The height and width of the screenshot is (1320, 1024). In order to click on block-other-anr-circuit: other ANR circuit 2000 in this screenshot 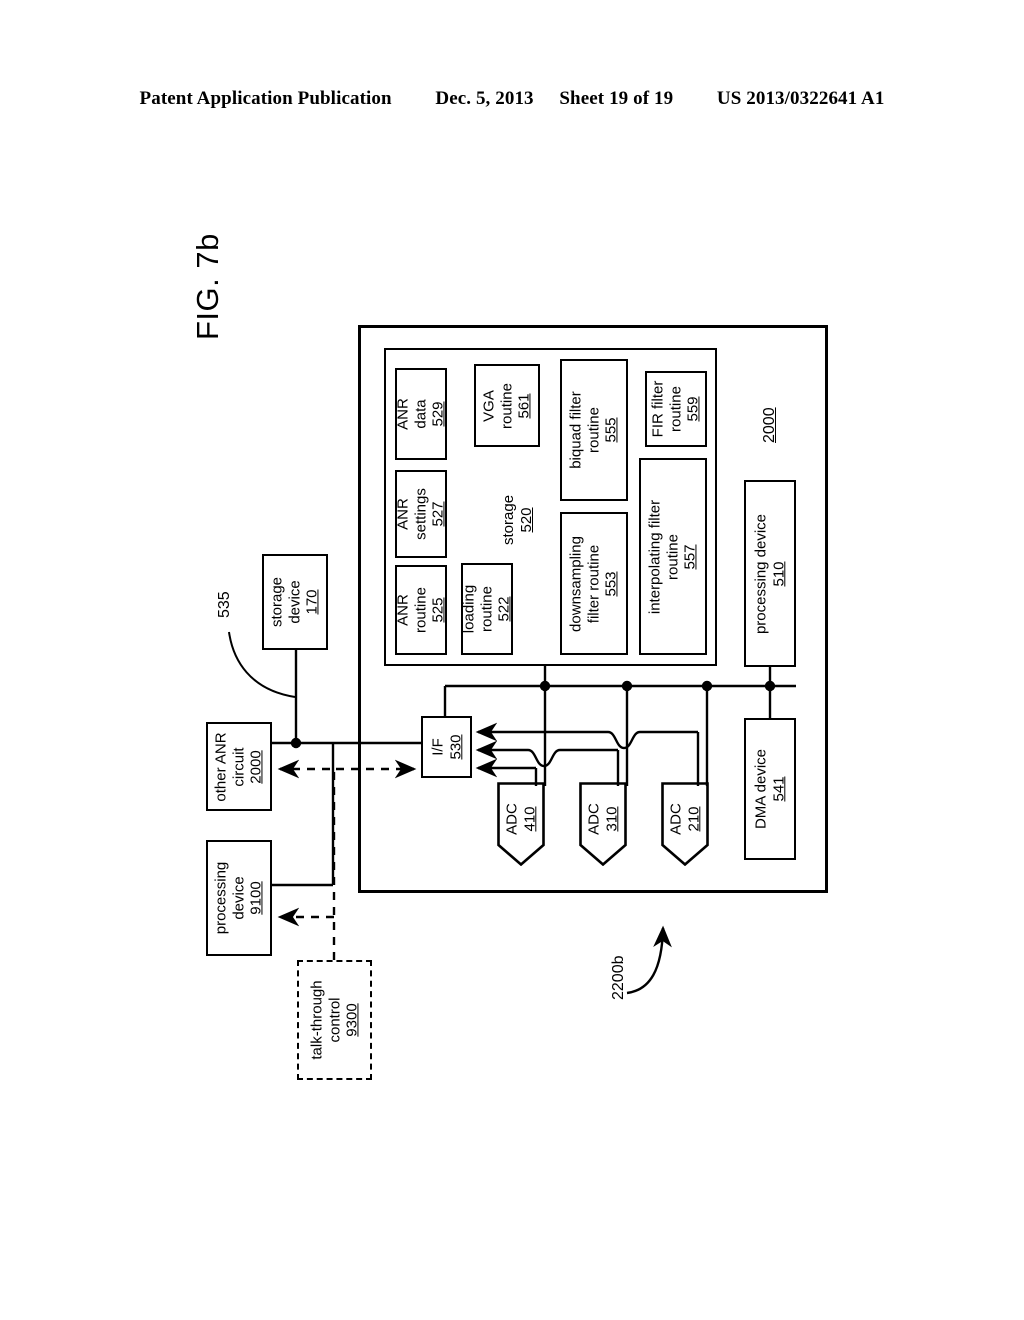, I will do `click(239, 766)`.